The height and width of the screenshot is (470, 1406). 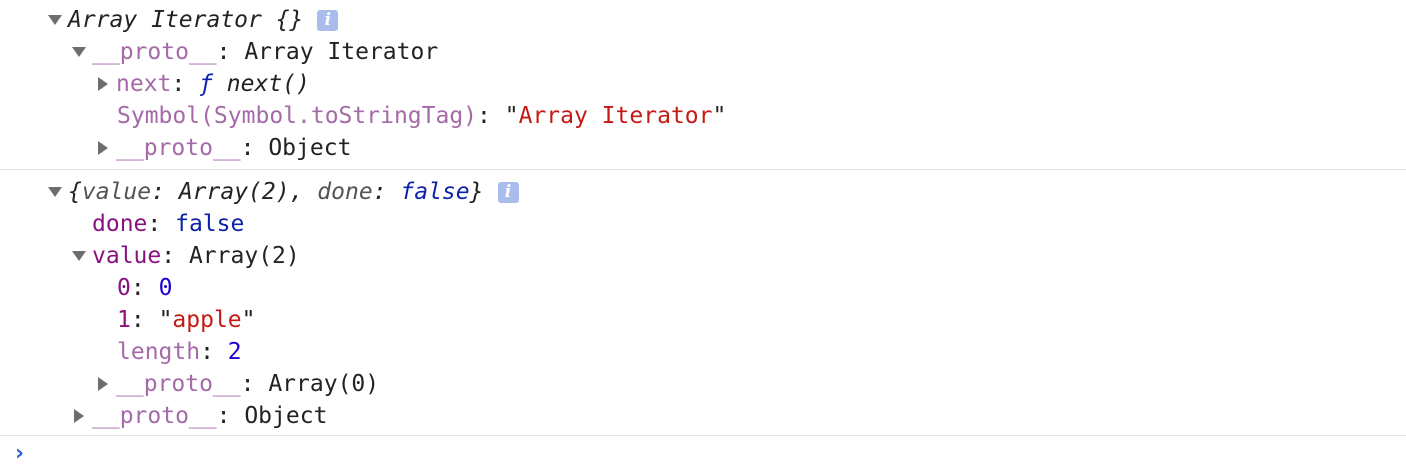 I want to click on tree-row-value: value : Array(2), so click(x=186, y=256).